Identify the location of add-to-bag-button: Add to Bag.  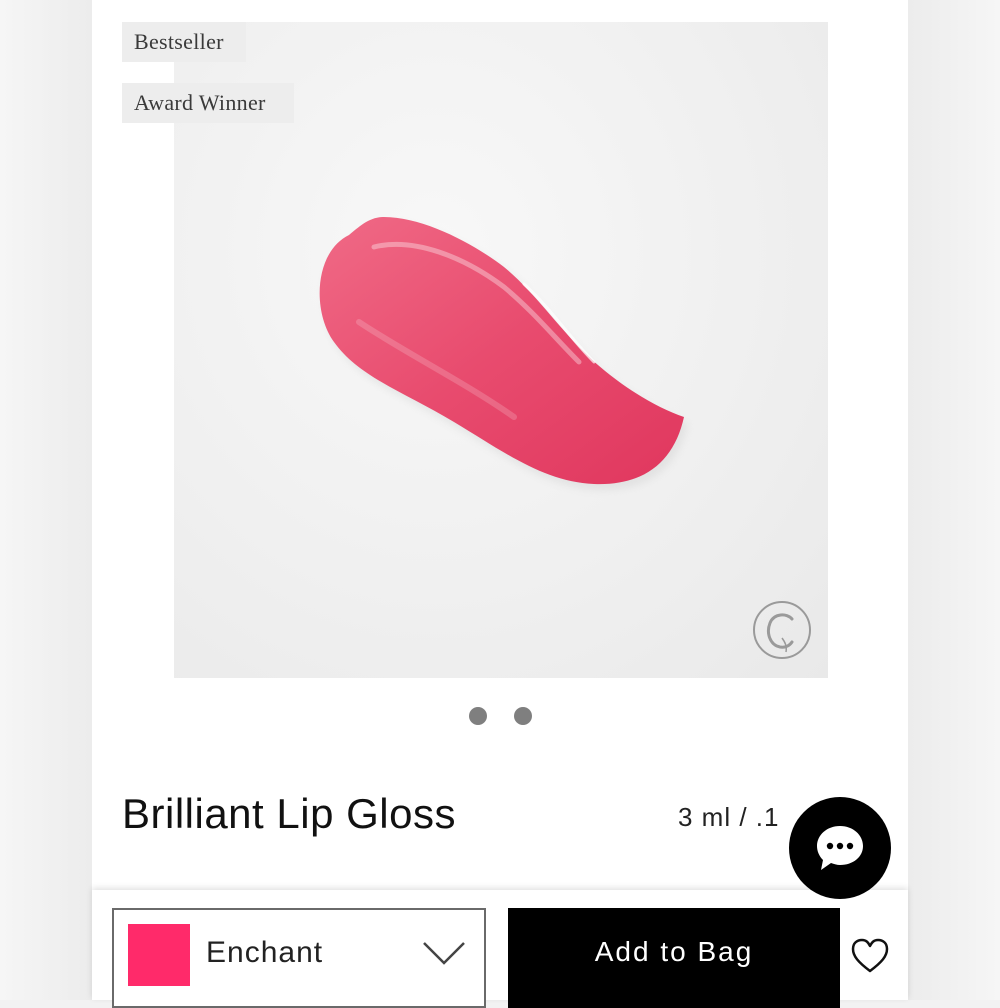
(674, 958).